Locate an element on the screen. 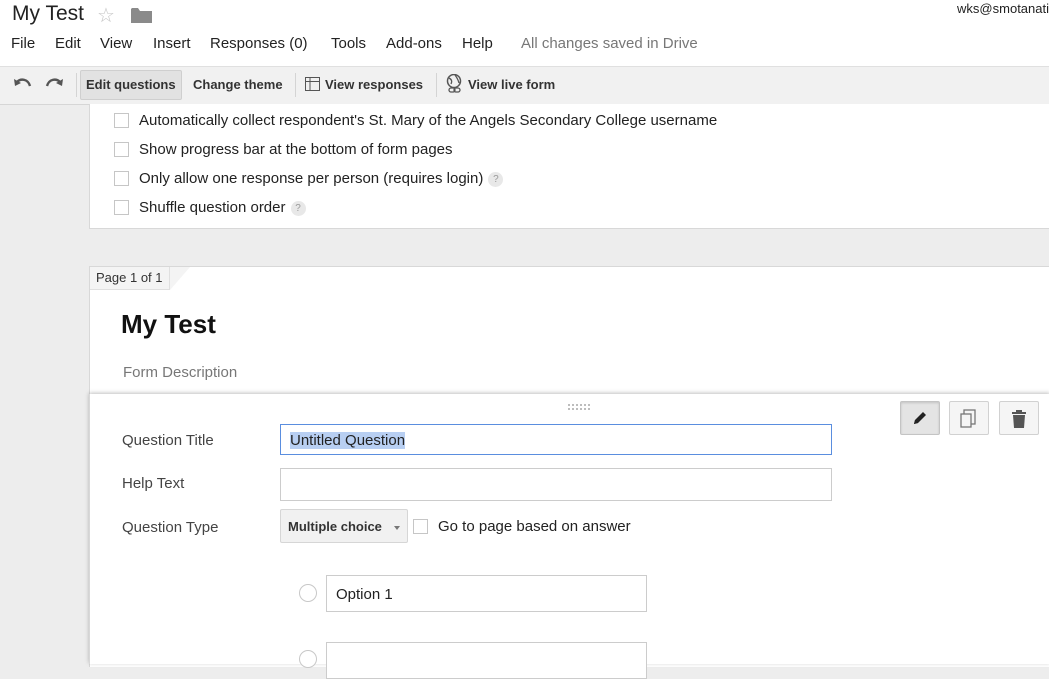 This screenshot has height=679, width=1049. redo-icon is located at coordinates (54, 85).